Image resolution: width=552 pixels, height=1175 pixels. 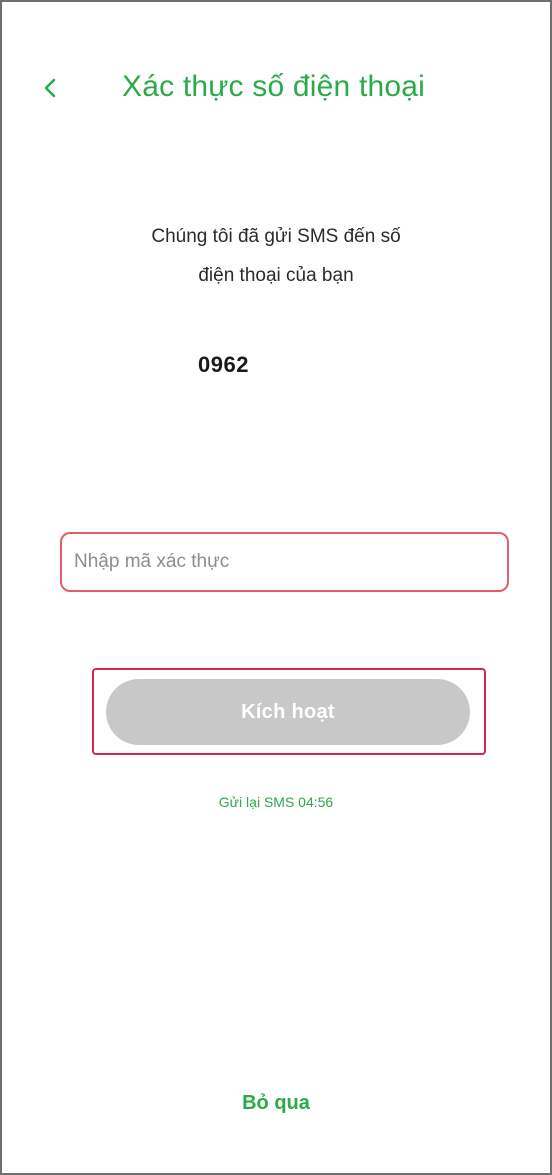 I want to click on chevron-left-icon, so click(x=50, y=88).